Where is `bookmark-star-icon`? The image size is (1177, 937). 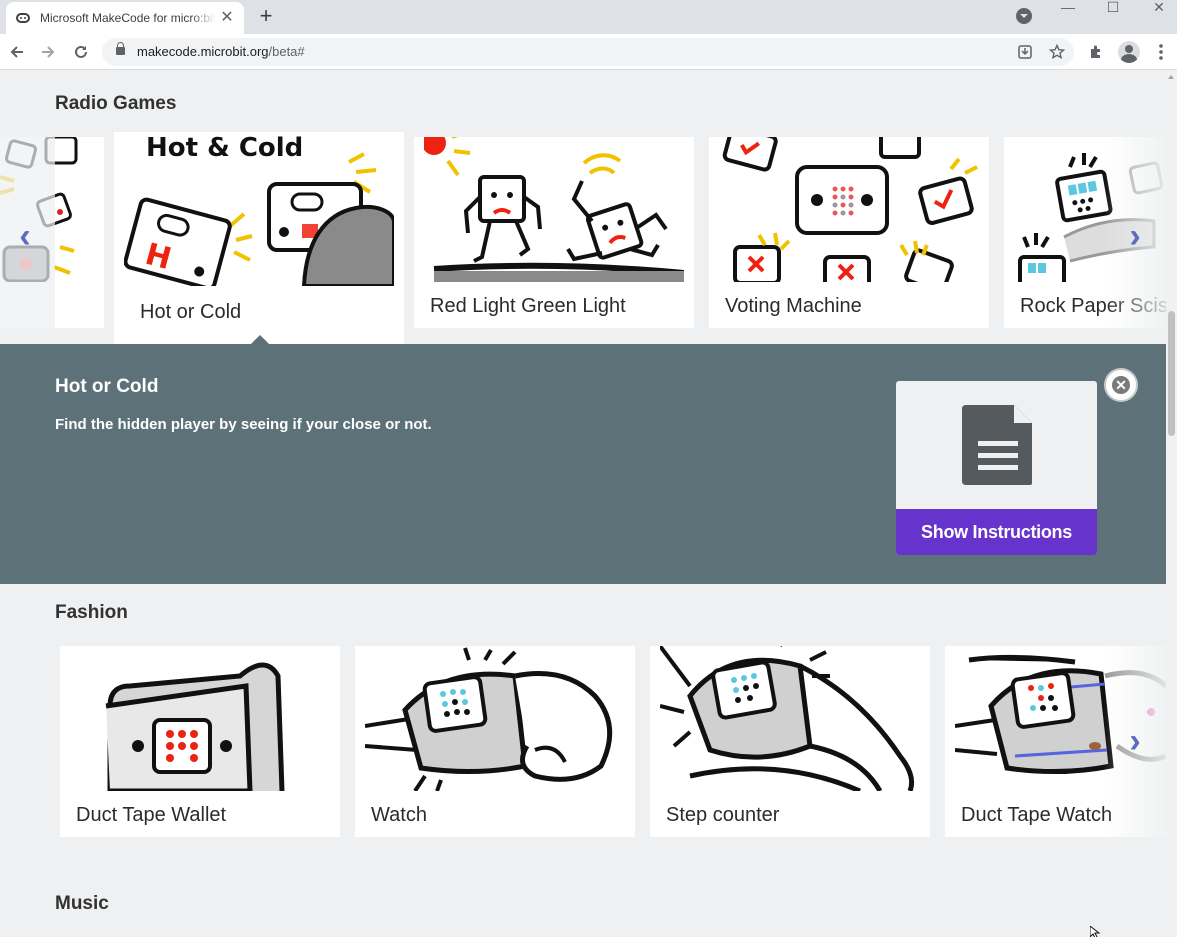
bookmark-star-icon is located at coordinates (1057, 52).